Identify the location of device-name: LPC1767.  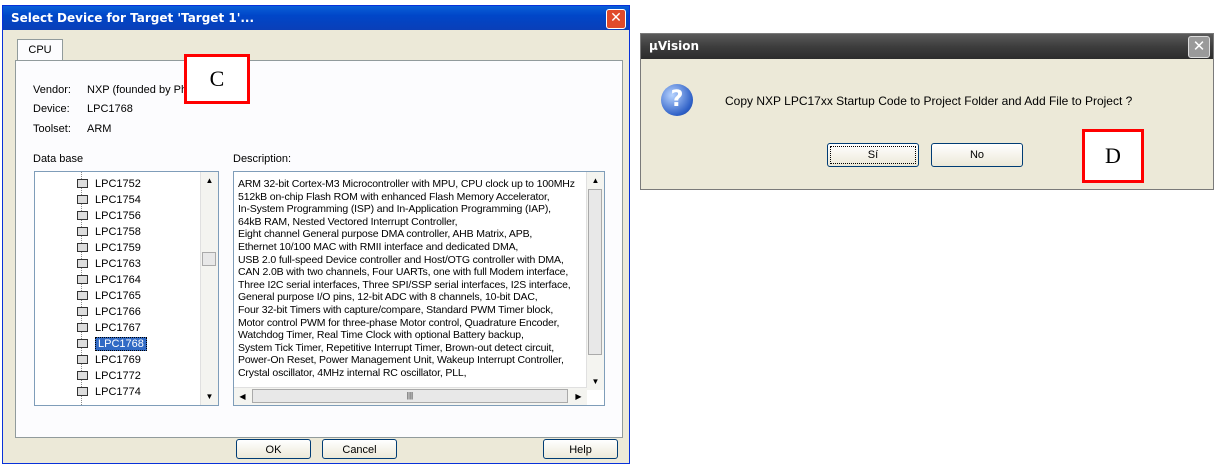
(118, 328).